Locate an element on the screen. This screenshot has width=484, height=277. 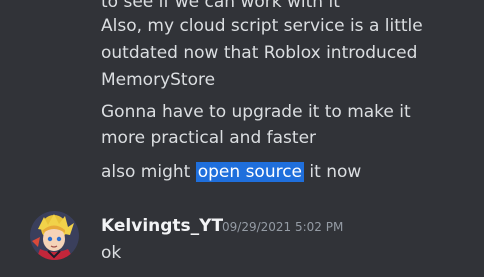
message-timestamp: 09/29/2021 5:02 PM is located at coordinates (282, 227).